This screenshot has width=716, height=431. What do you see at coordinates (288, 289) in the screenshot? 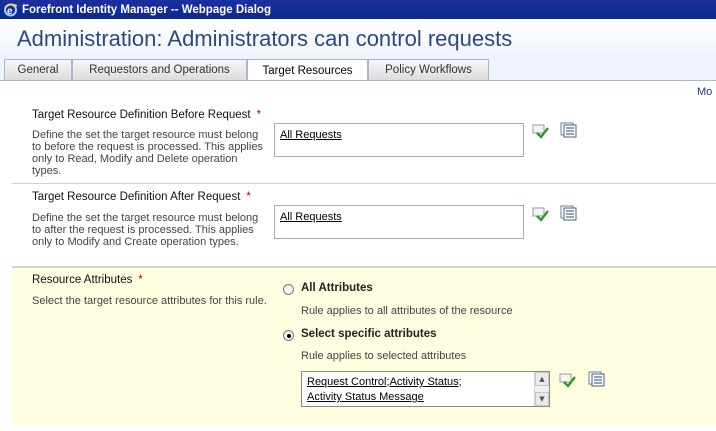
I see `radio-all-attributes` at bounding box center [288, 289].